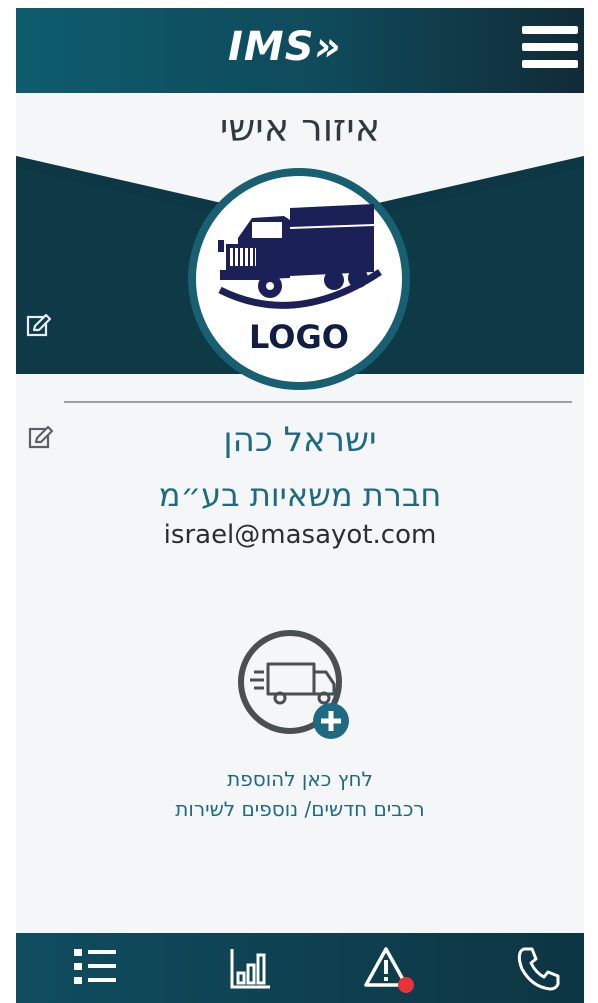  I want to click on truck-icon, so click(293, 683).